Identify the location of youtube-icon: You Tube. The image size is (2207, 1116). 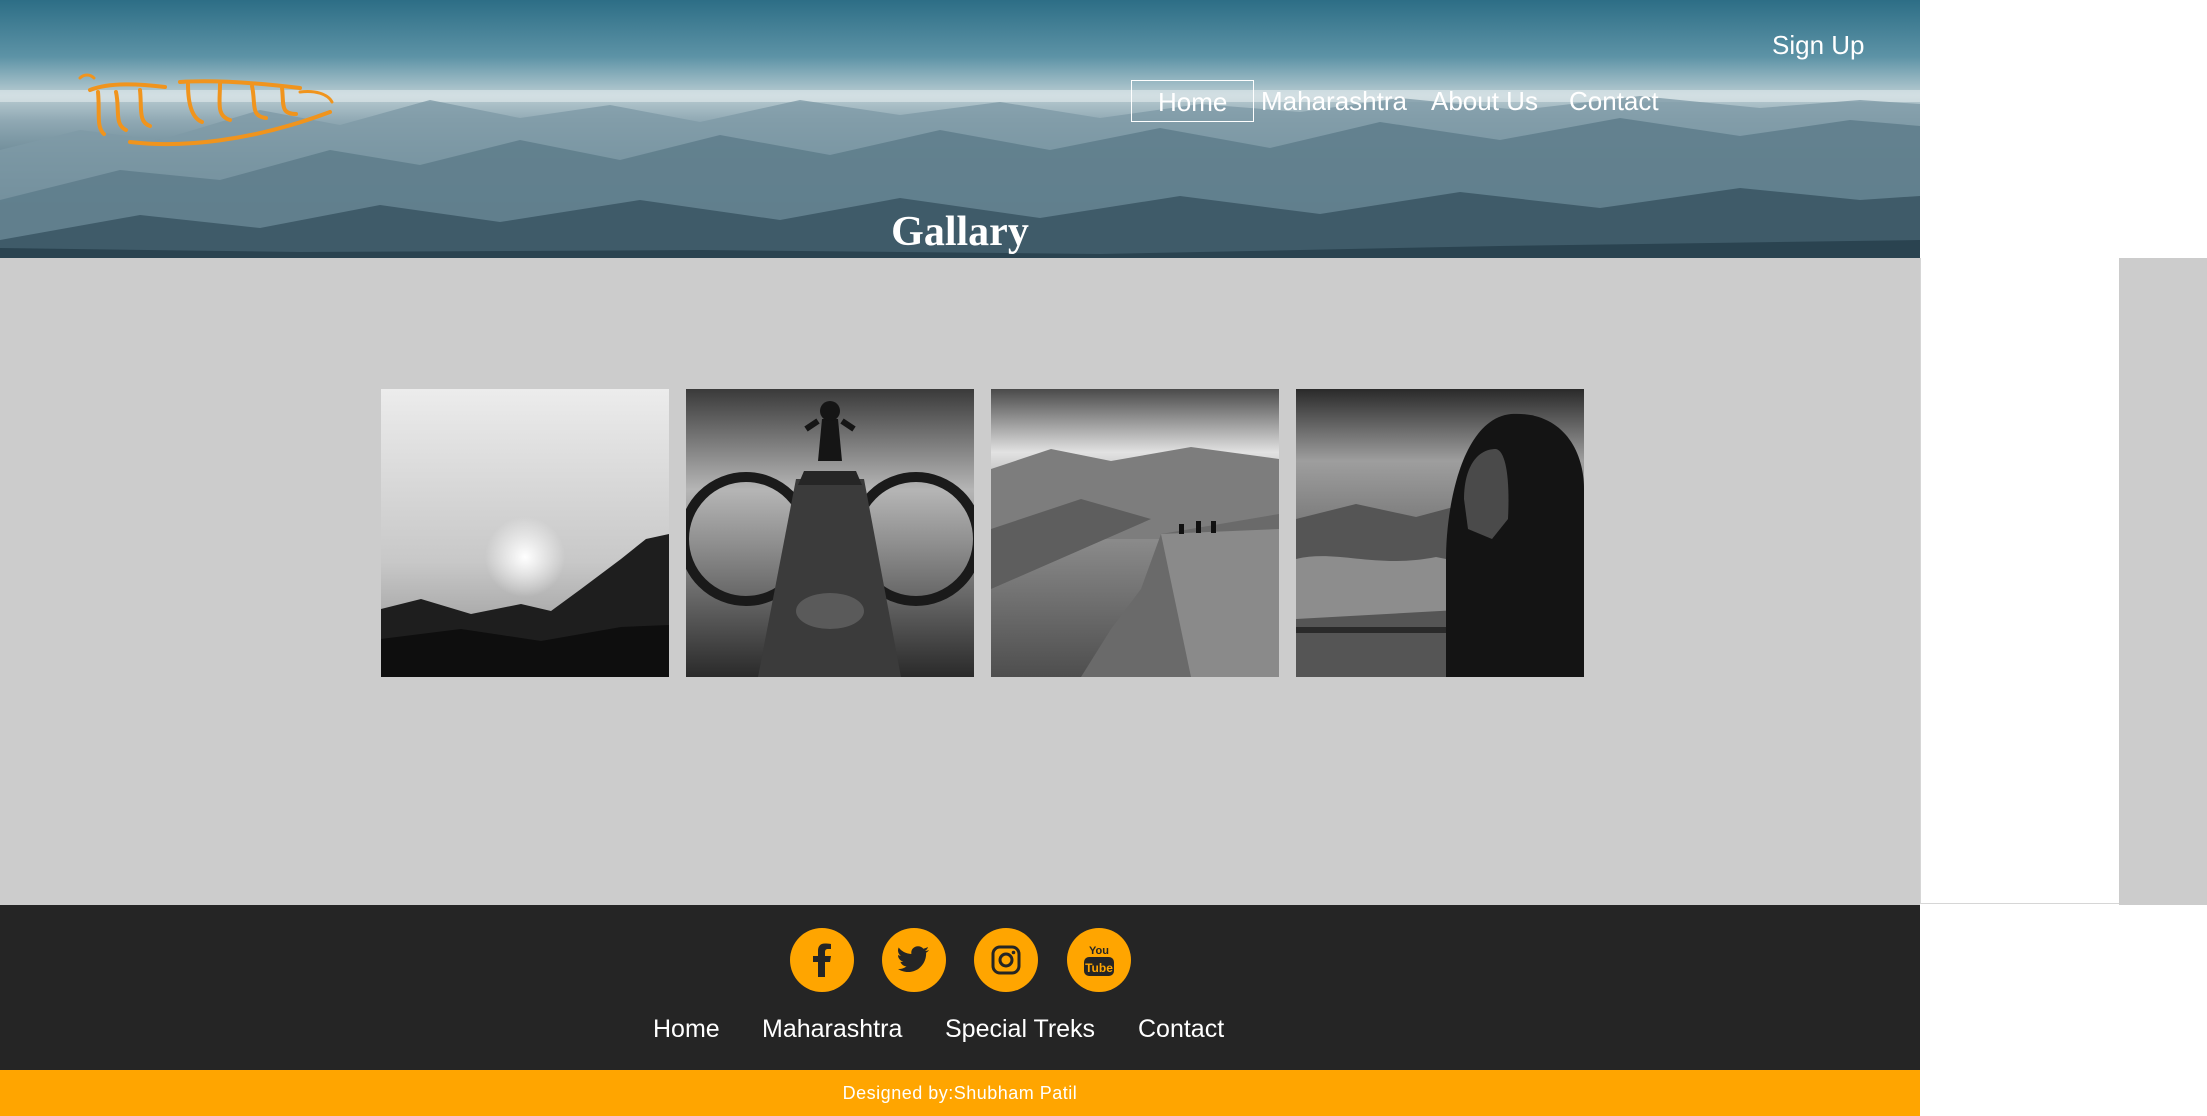
(1099, 960).